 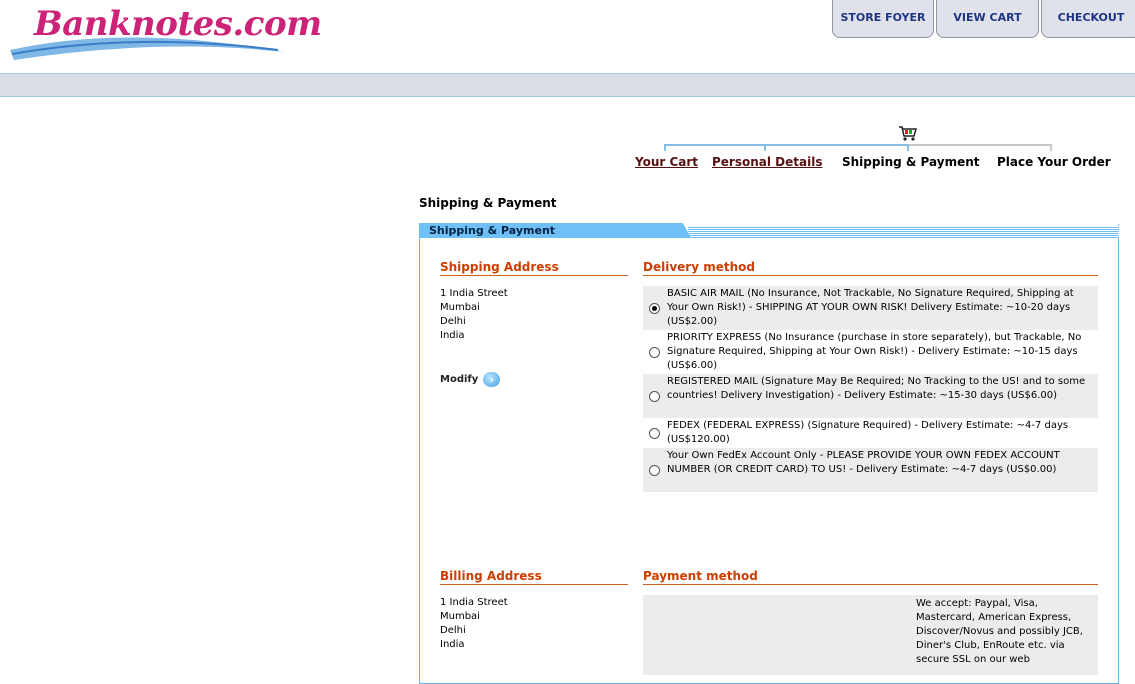 I want to click on nav-bar, so click(x=567, y=85).